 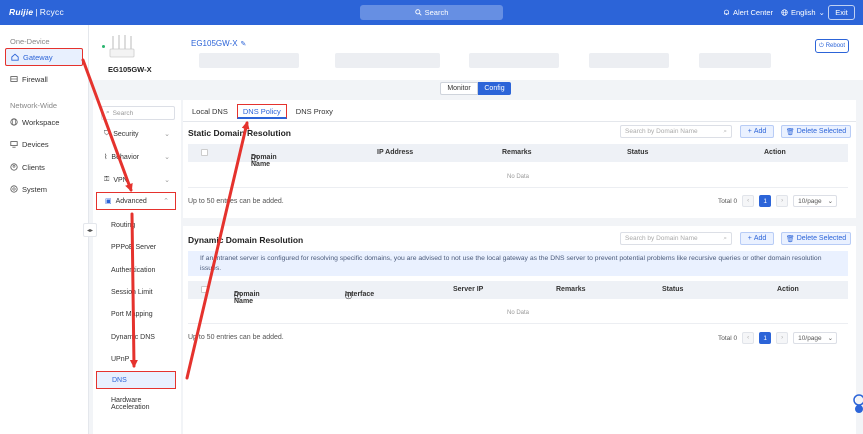 What do you see at coordinates (35, 189) in the screenshot?
I see `sidebar-item-label: System` at bounding box center [35, 189].